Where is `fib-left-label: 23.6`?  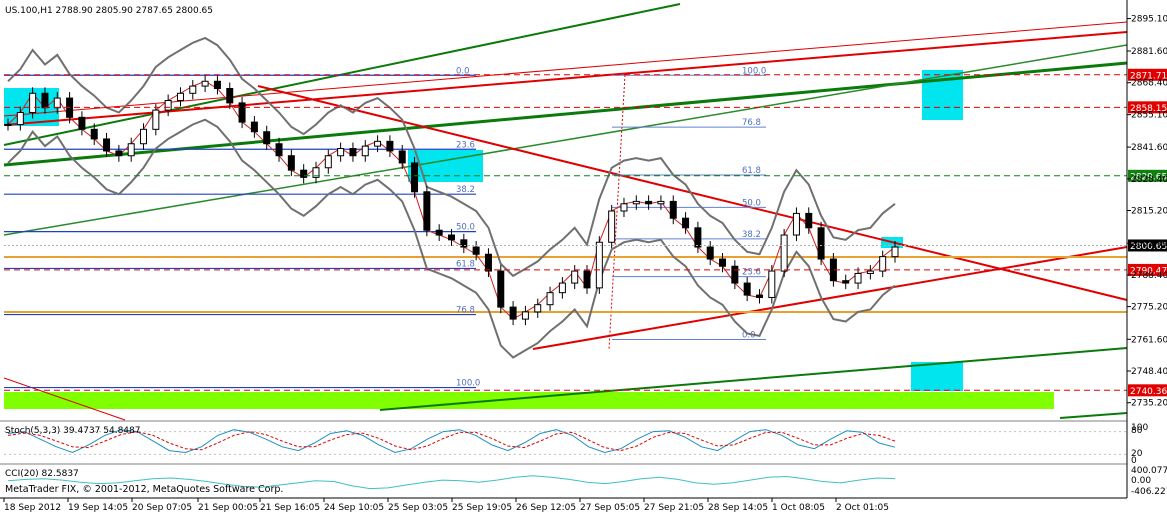
fib-left-label: 23.6 is located at coordinates (465, 145).